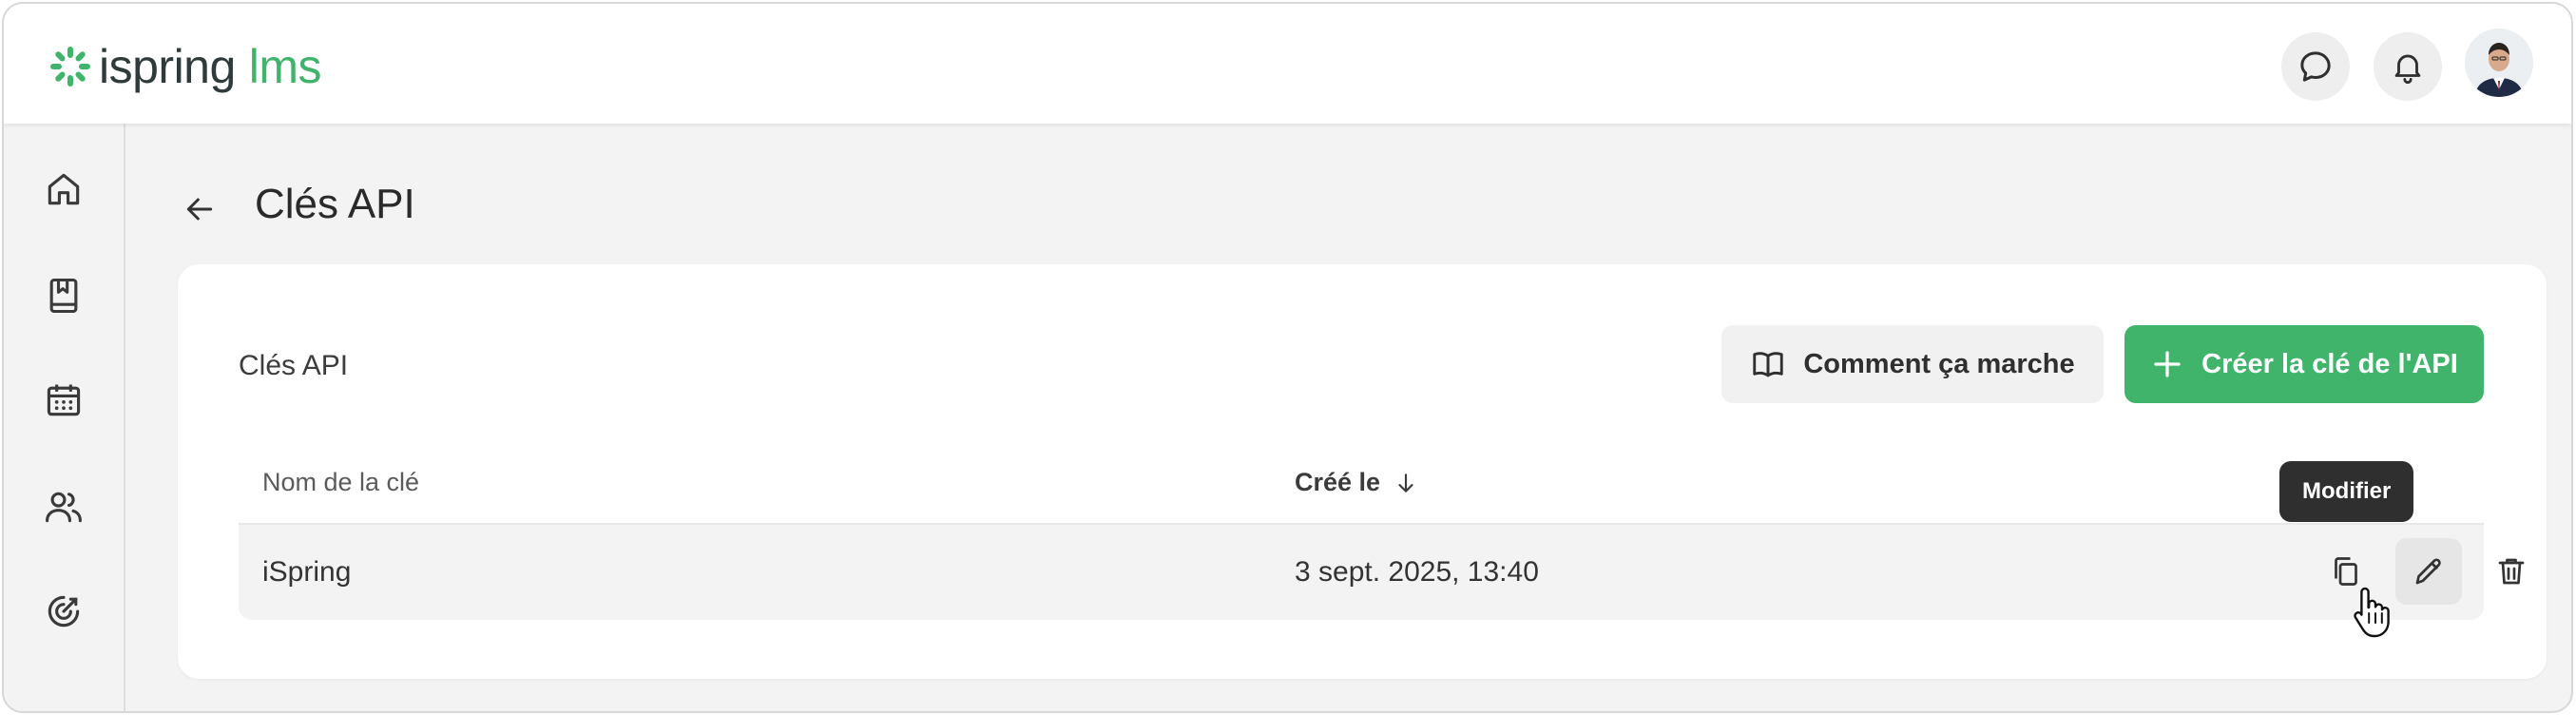 The height and width of the screenshot is (715, 2576). I want to click on logo-text: ispring lms, so click(210, 66).